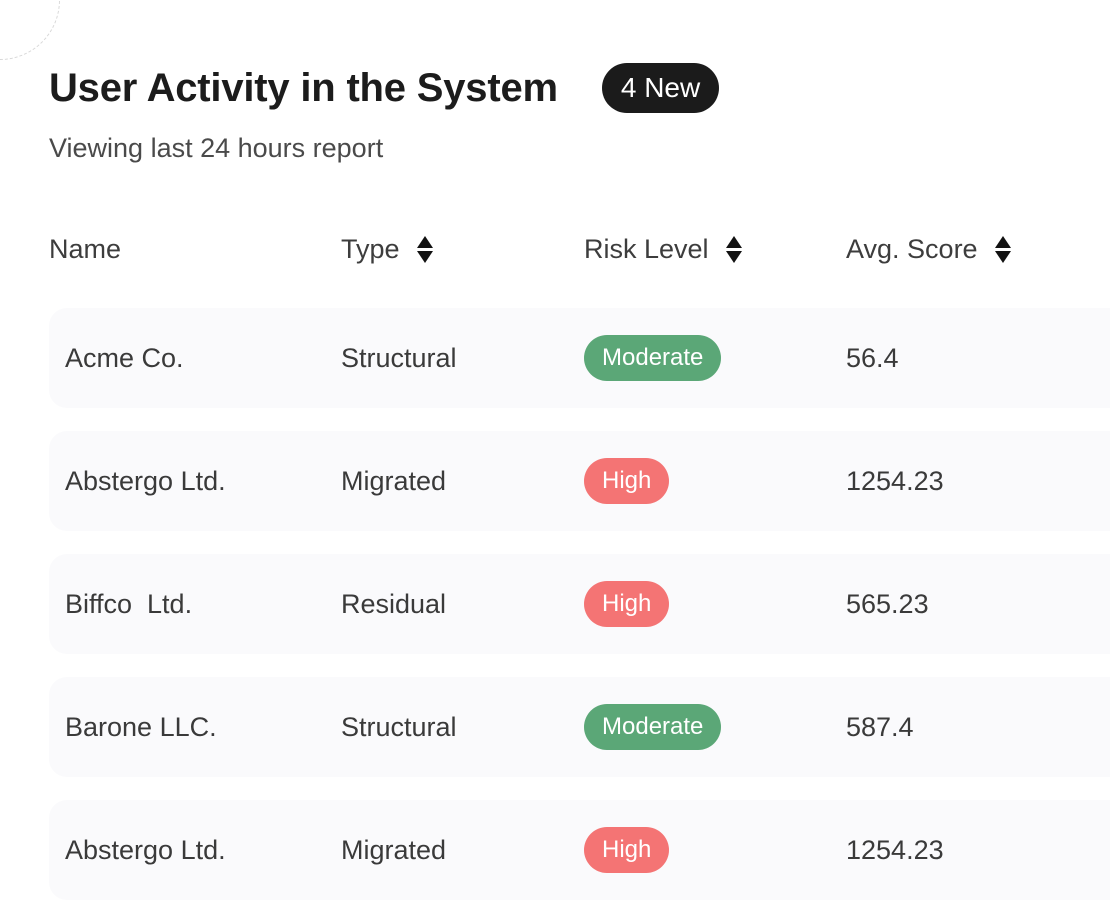  Describe the element at coordinates (129, 603) in the screenshot. I see `cell-name: Biffco Ltd.` at that location.